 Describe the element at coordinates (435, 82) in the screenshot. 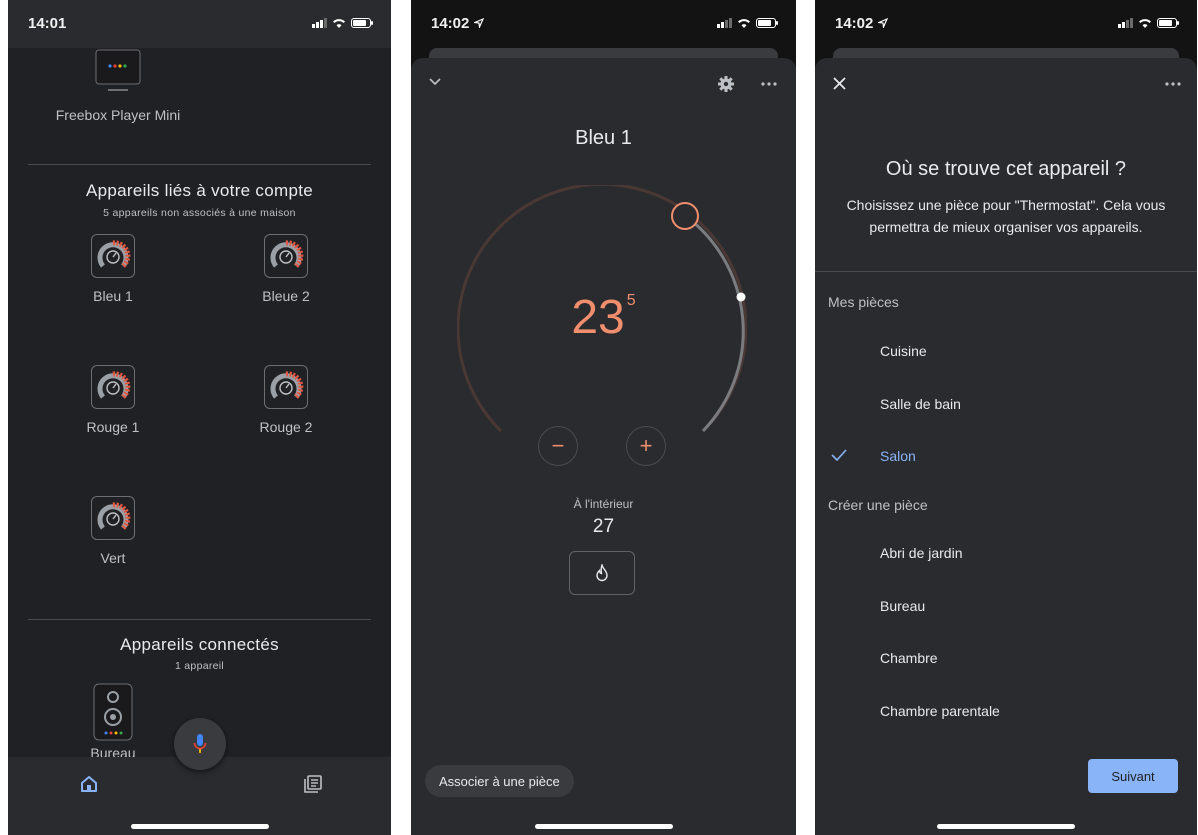

I see `chevron-down-icon` at that location.